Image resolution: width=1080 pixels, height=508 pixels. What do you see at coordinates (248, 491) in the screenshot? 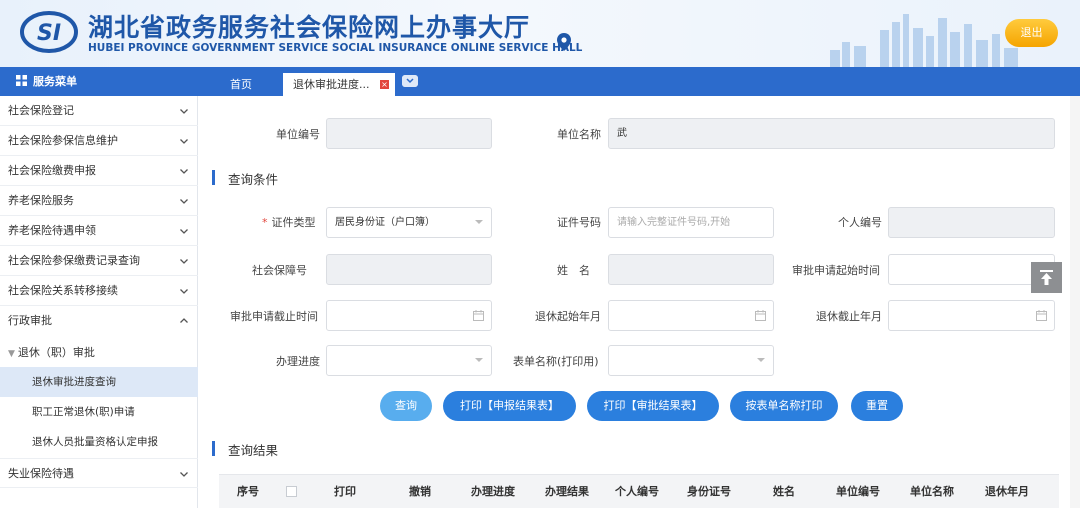
I see `col-seq: 序号` at bounding box center [248, 491].